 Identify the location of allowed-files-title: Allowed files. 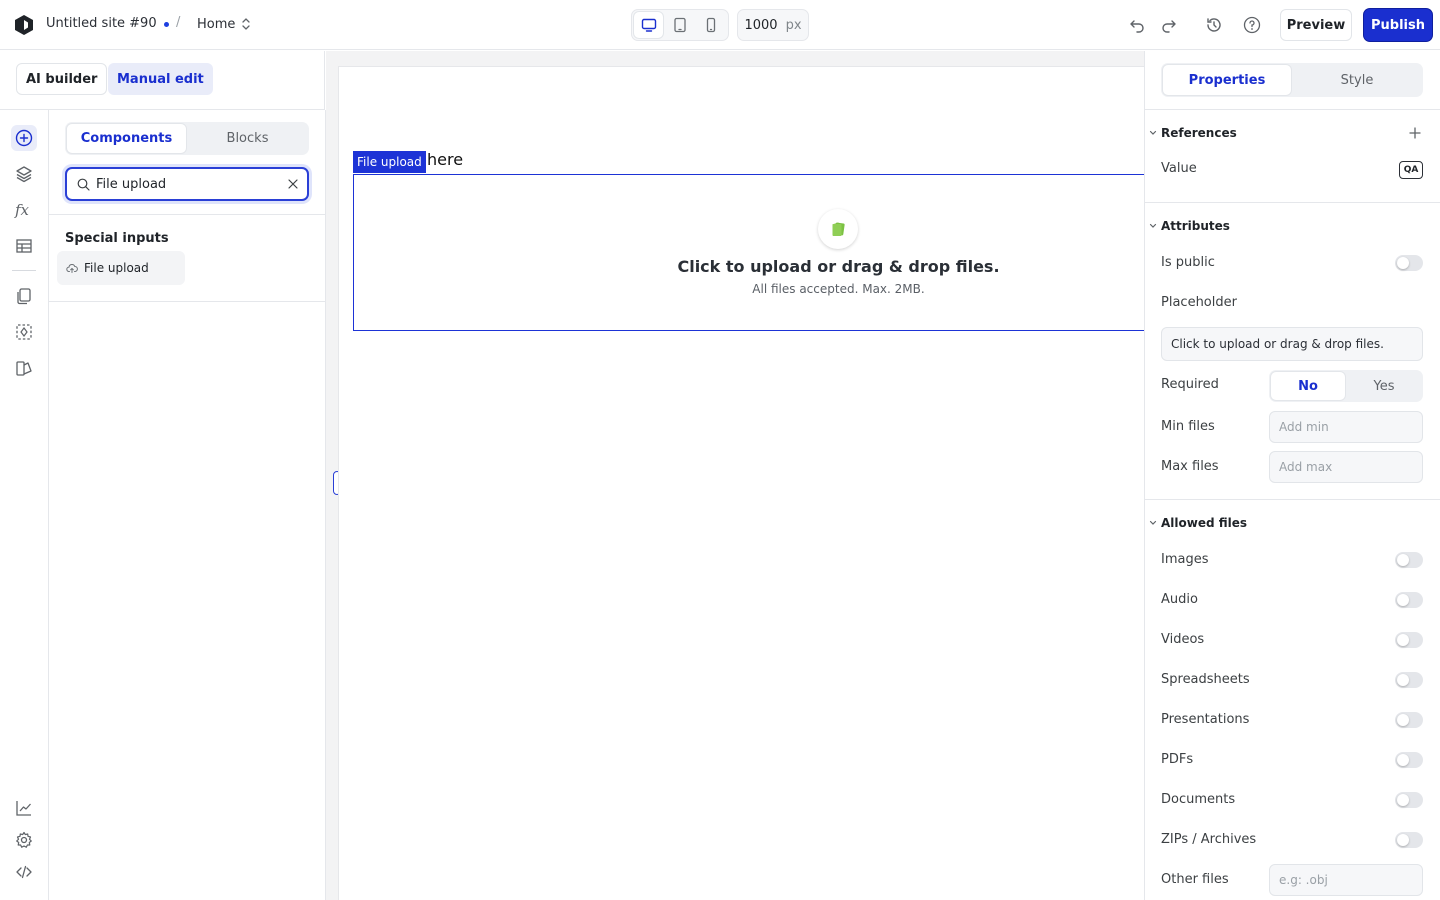
(1204, 523).